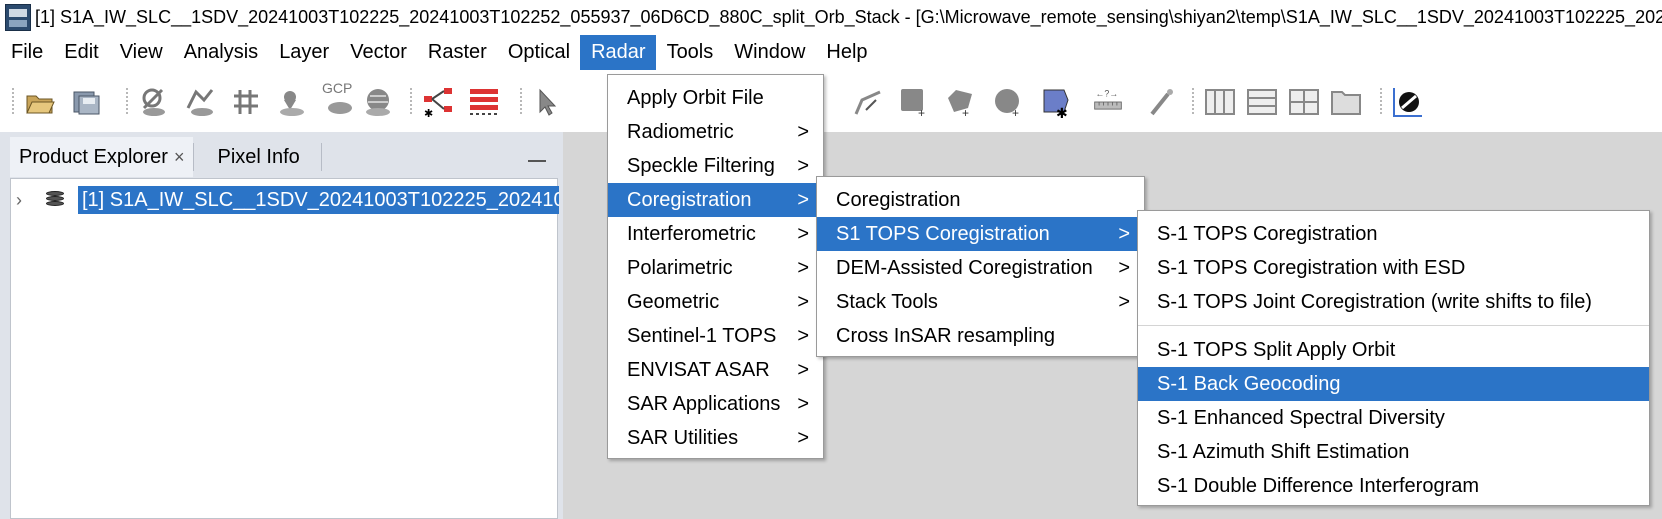 Image resolution: width=1662 pixels, height=519 pixels. I want to click on menu-item-label: ENVISAT ASAR, so click(698, 369).